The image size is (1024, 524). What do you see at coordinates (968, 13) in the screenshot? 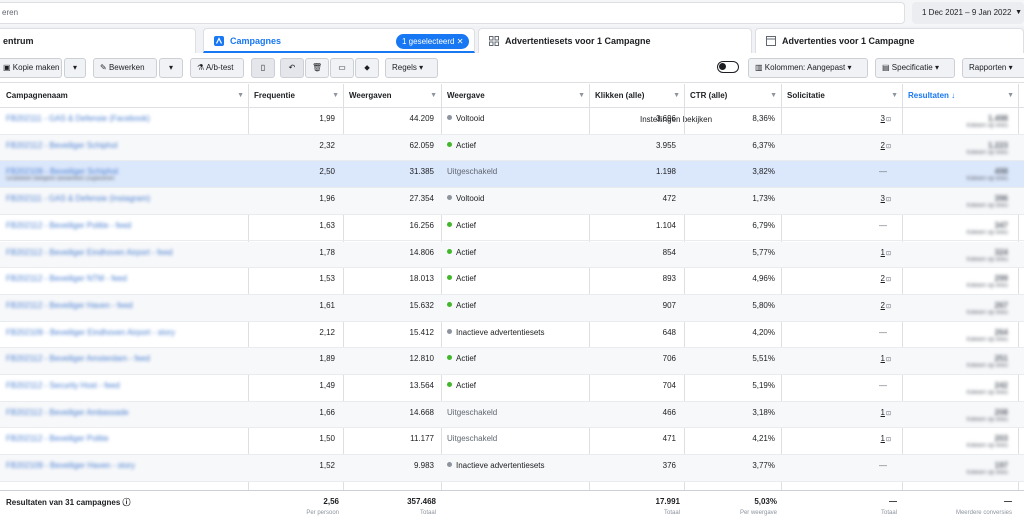
I see `date-range-picker: 1 Dec 2021 – 9 Jan 2022 ▼` at bounding box center [968, 13].